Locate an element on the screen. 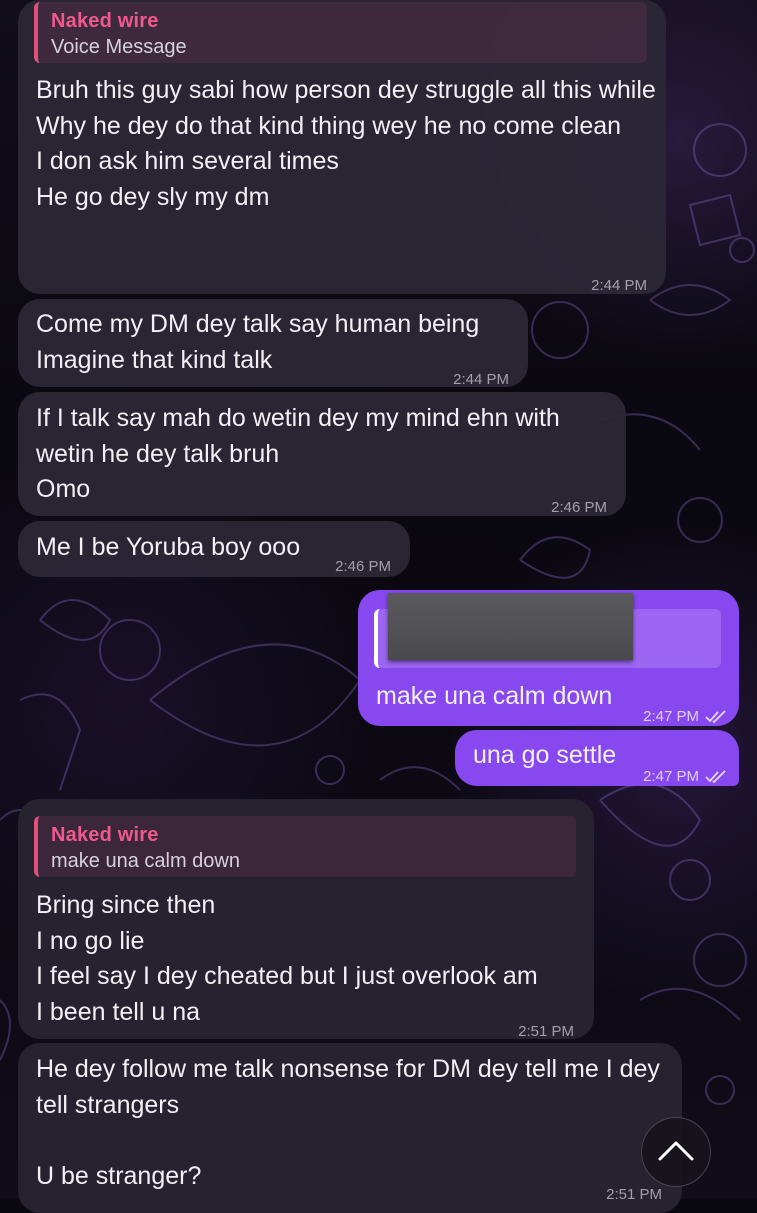  reply-quoted-text: Voice Message is located at coordinates (119, 47).